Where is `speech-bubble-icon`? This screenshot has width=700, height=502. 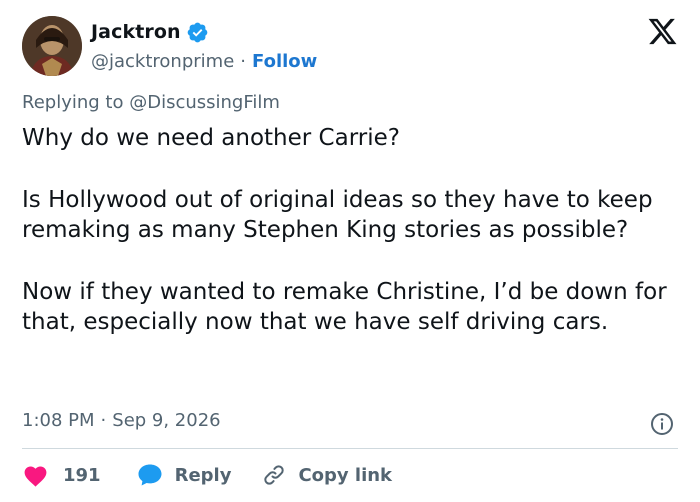
speech-bubble-icon is located at coordinates (150, 475).